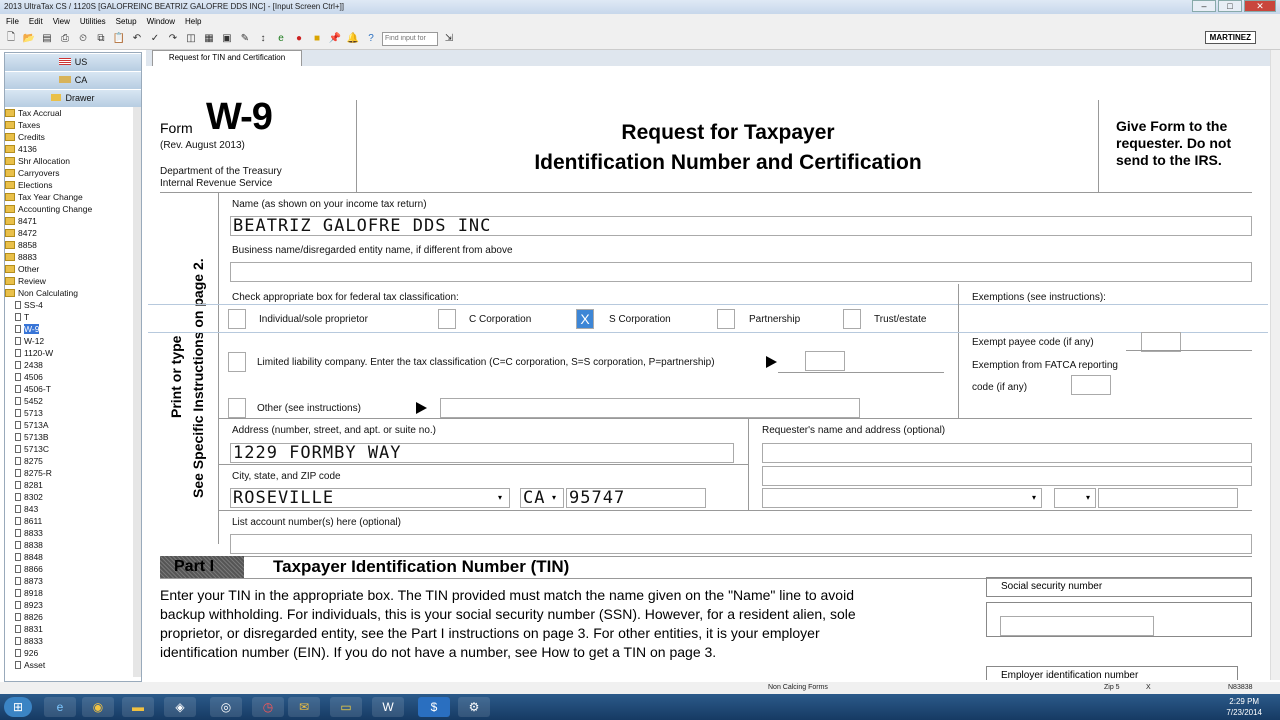 The image size is (1280, 720). I want to click on clock-app-icon: ◷, so click(268, 707).